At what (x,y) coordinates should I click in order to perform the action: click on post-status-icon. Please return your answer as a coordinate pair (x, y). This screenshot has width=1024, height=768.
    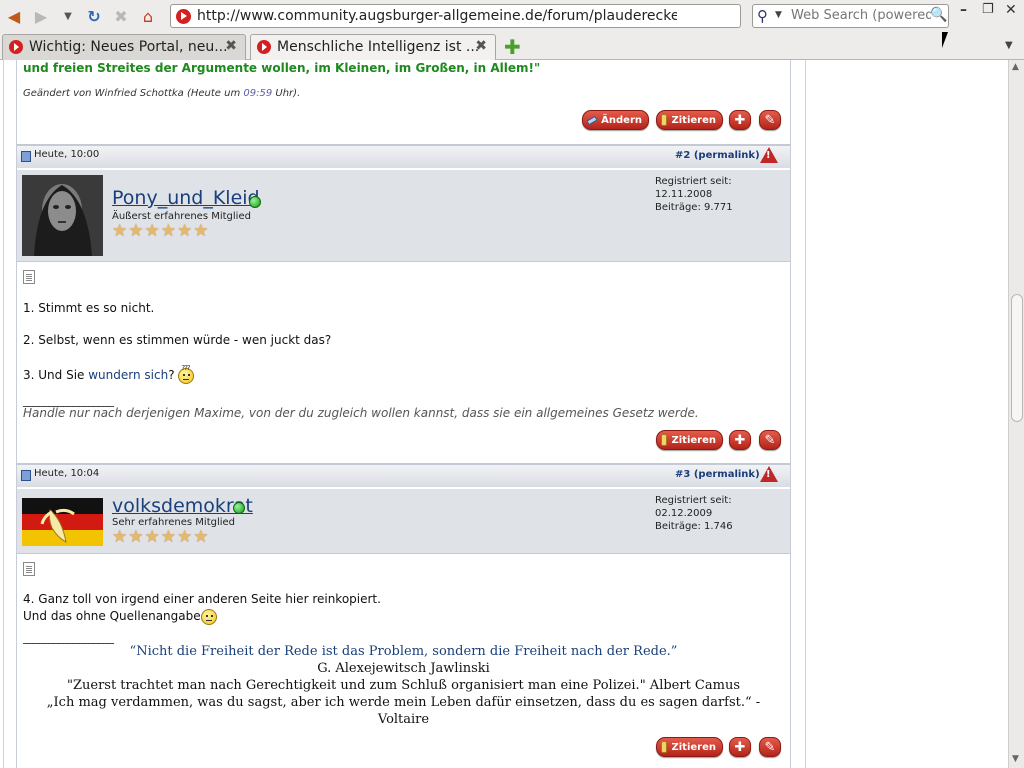
    Looking at the image, I should click on (26, 156).